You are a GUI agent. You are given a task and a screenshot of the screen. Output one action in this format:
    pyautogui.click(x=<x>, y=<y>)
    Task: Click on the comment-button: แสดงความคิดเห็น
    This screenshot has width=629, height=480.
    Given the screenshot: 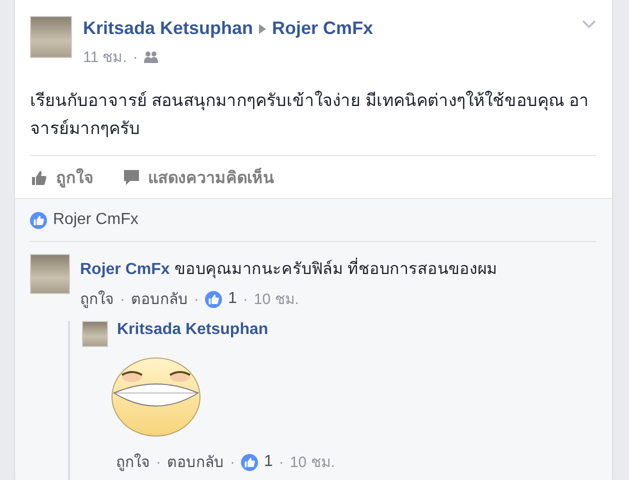 What is the action you would take?
    pyautogui.click(x=198, y=177)
    